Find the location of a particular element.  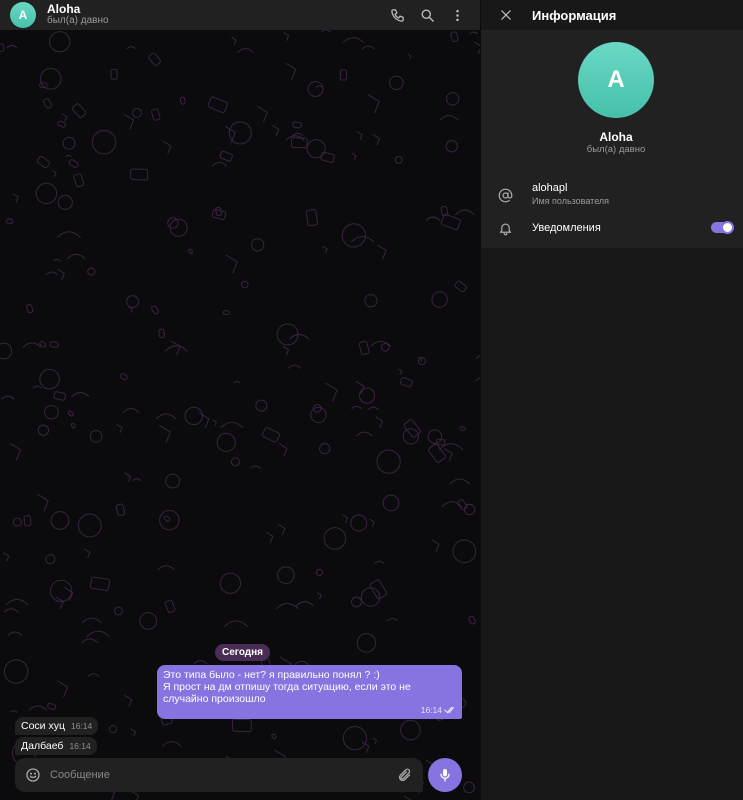

notifications-toggle is located at coordinates (722, 227).